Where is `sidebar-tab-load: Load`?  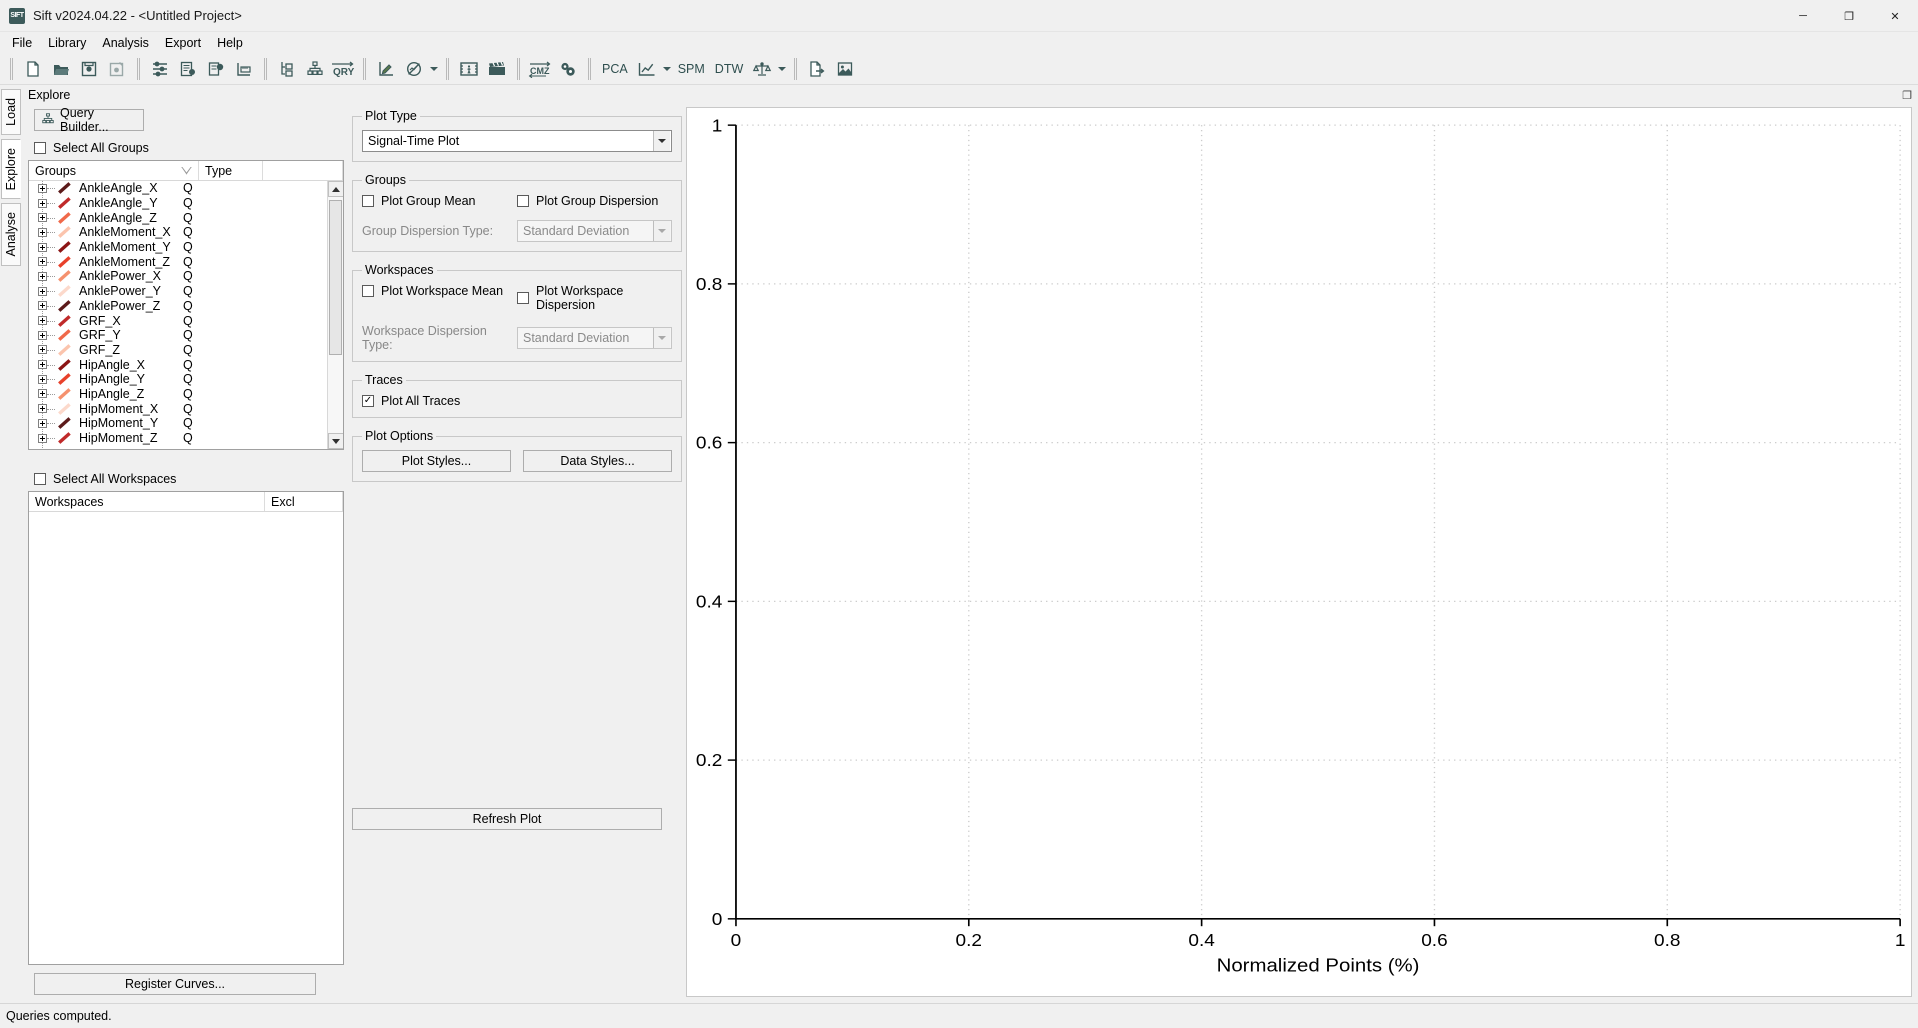 sidebar-tab-load: Load is located at coordinates (11, 112).